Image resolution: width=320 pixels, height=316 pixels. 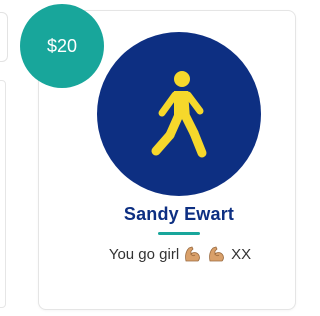 What do you see at coordinates (179, 233) in the screenshot?
I see `name-underline` at bounding box center [179, 233].